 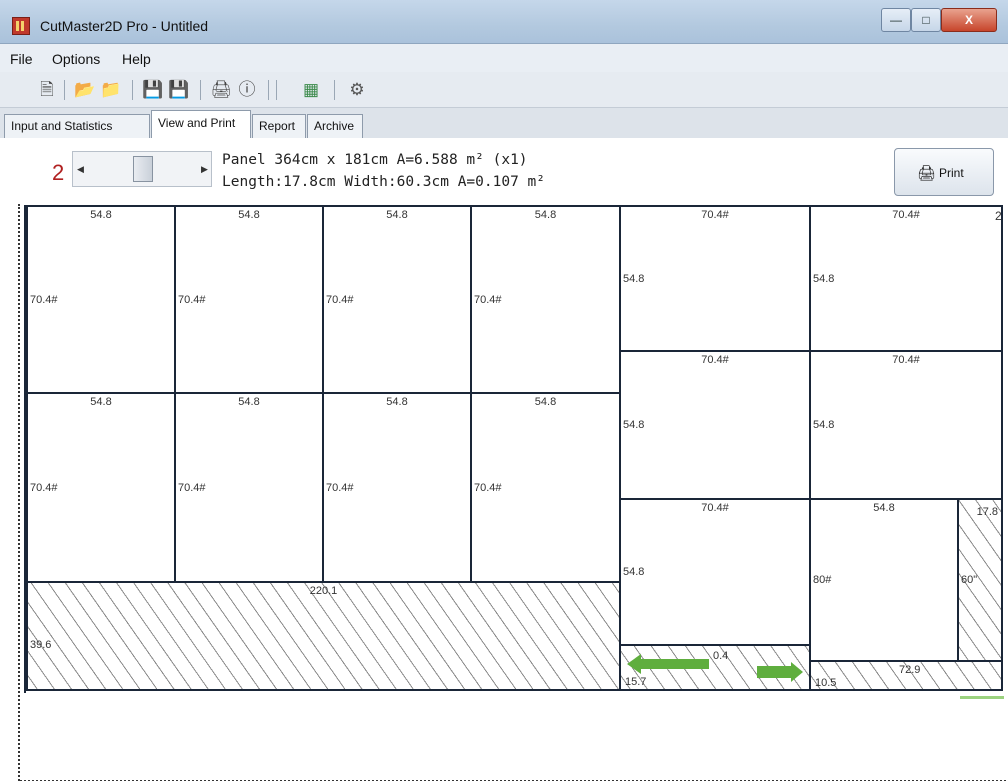 I want to click on move-right-arrow-icon, so click(x=780, y=672).